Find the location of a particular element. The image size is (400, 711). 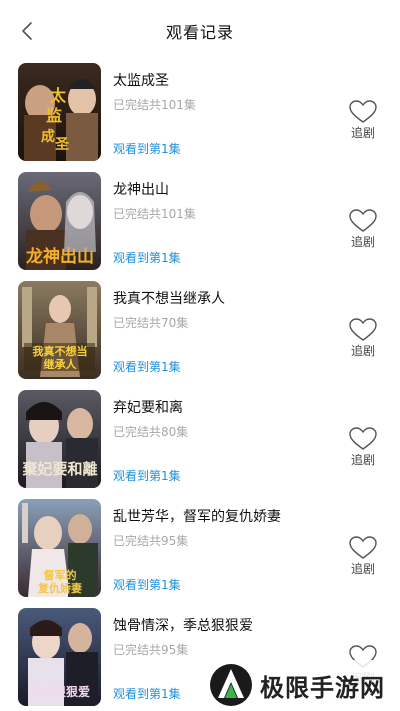

svg-text: 复仇娇妻 is located at coordinates (59, 588).